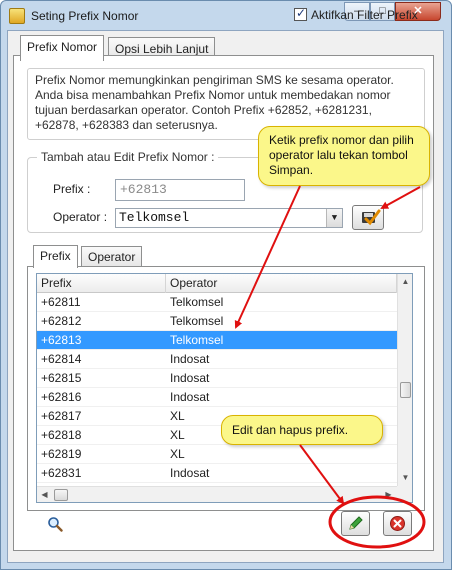 This screenshot has height=570, width=452. I want to click on table-row: +62811 Telkomsel, so click(217, 302).